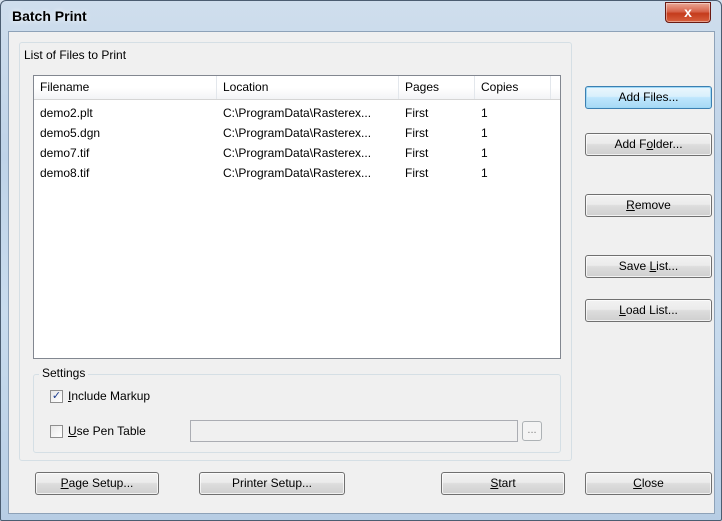 Image resolution: width=722 pixels, height=521 pixels. What do you see at coordinates (437, 87) in the screenshot?
I see `column-header-pages: Pages` at bounding box center [437, 87].